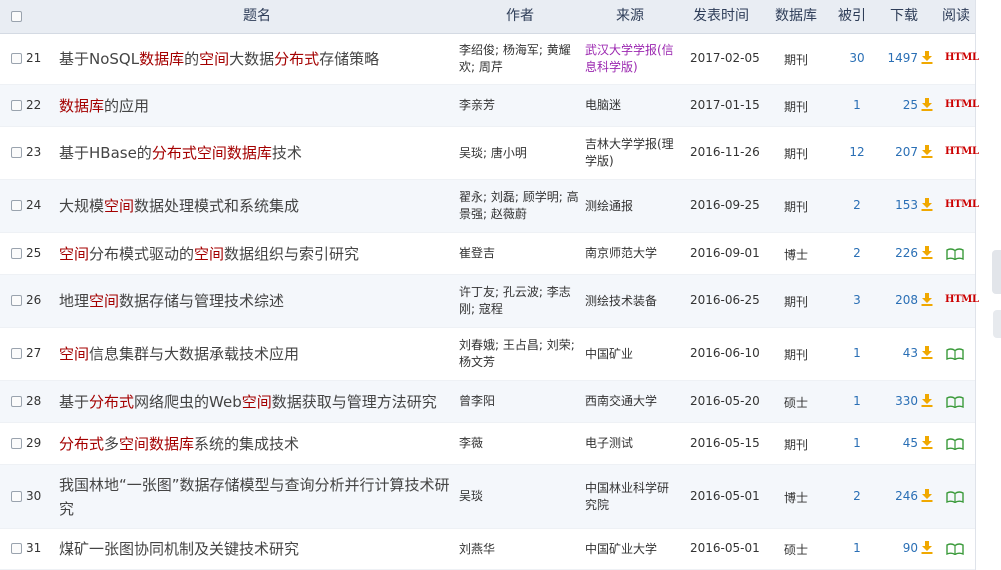 Image resolution: width=1001 pixels, height=570 pixels. What do you see at coordinates (852, 16) in the screenshot?
I see `header-cited: 被引` at bounding box center [852, 16].